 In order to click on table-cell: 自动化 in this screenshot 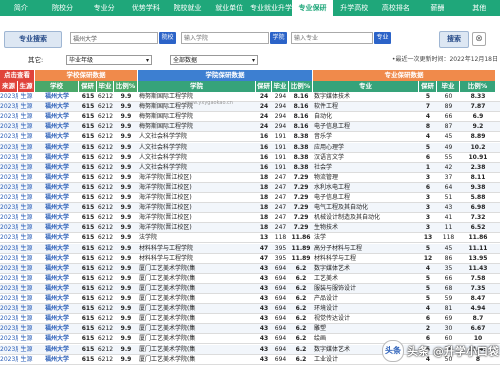, I will do `click(366, 117)`.